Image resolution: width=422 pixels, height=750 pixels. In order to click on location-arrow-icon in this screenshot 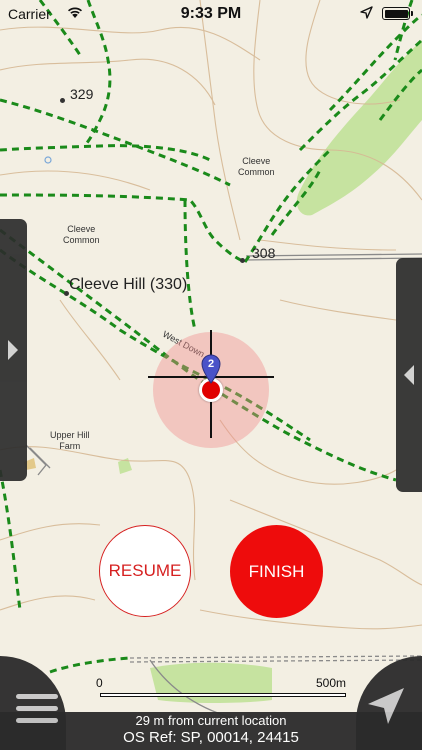, I will do `click(366, 14)`.